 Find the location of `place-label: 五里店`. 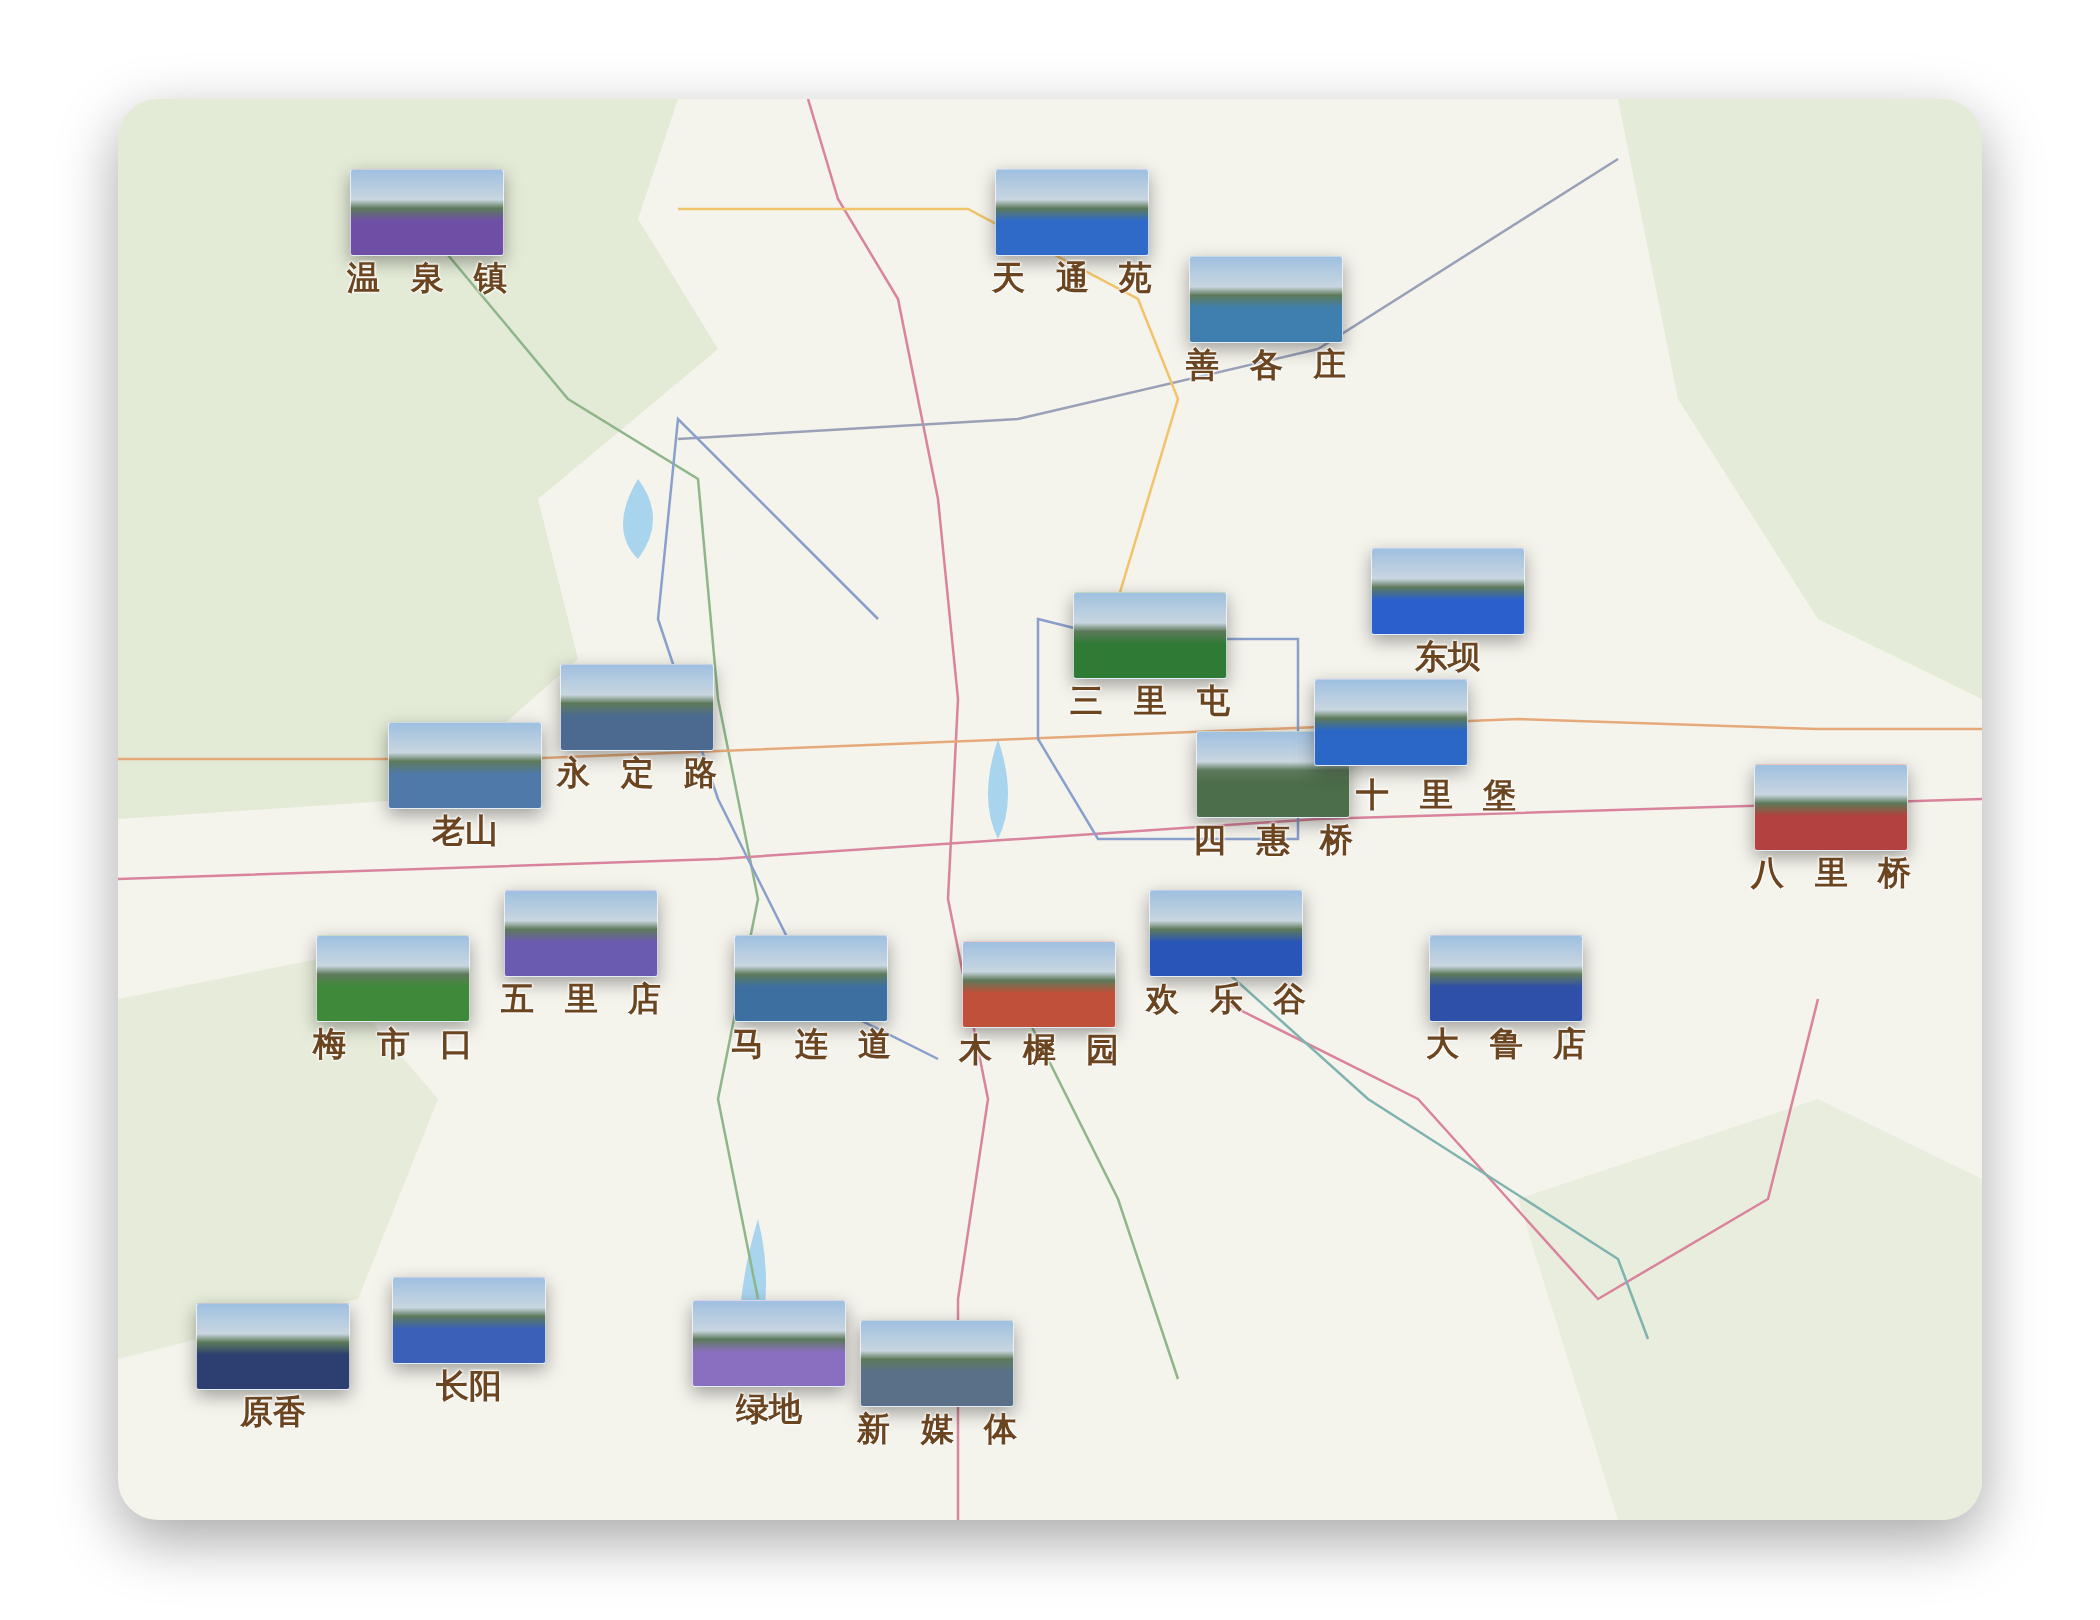

place-label: 五里店 is located at coordinates (581, 999).